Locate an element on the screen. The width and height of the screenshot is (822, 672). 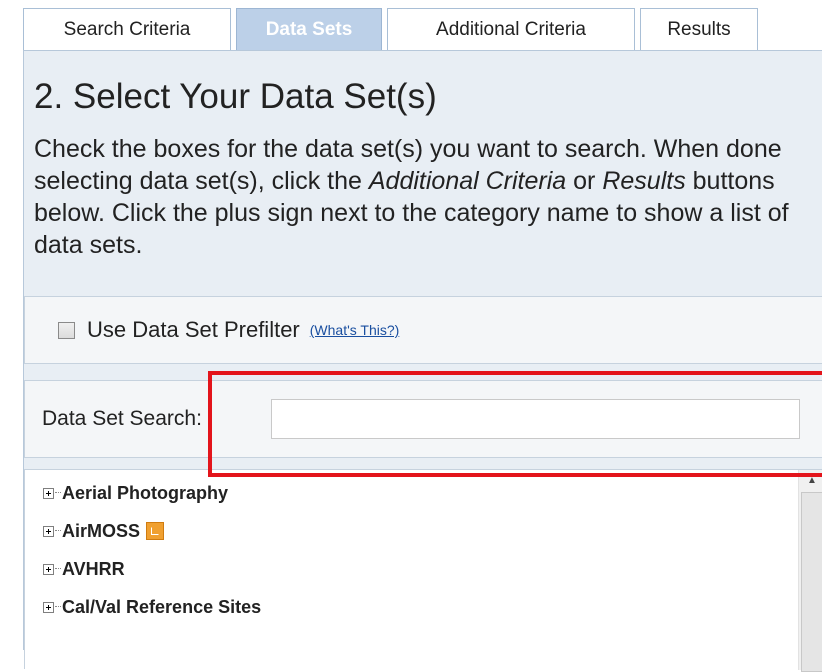
tree-scrollbar: ▲ is located at coordinates (810, 571).